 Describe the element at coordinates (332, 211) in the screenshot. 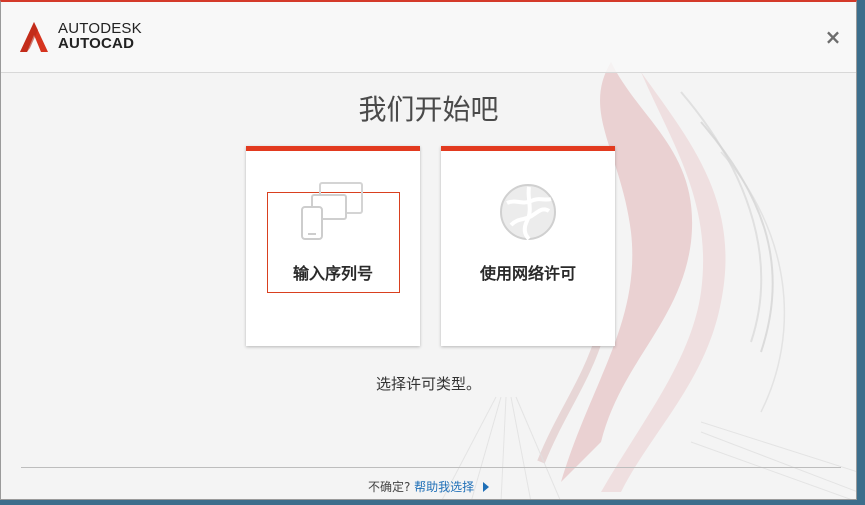

I see `devices-icon` at that location.